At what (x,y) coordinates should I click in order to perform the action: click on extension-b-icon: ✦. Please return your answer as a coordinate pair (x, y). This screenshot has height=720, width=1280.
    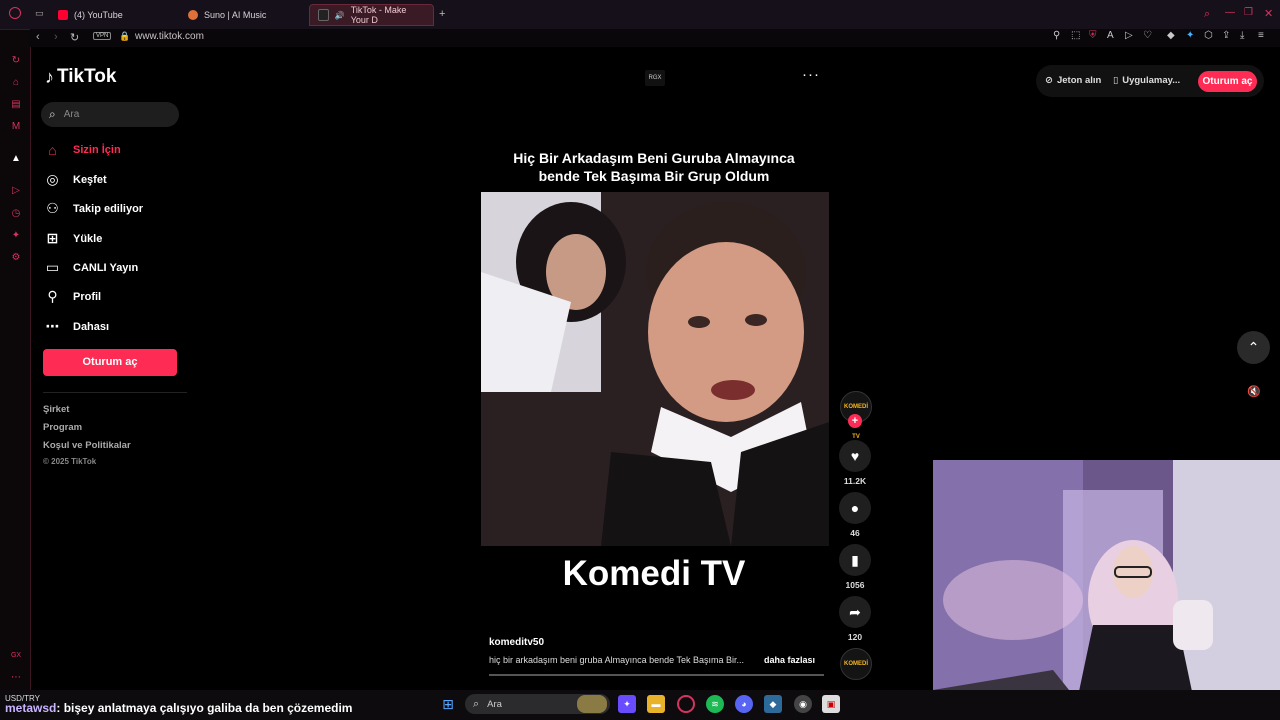
    Looking at the image, I should click on (1190, 35).